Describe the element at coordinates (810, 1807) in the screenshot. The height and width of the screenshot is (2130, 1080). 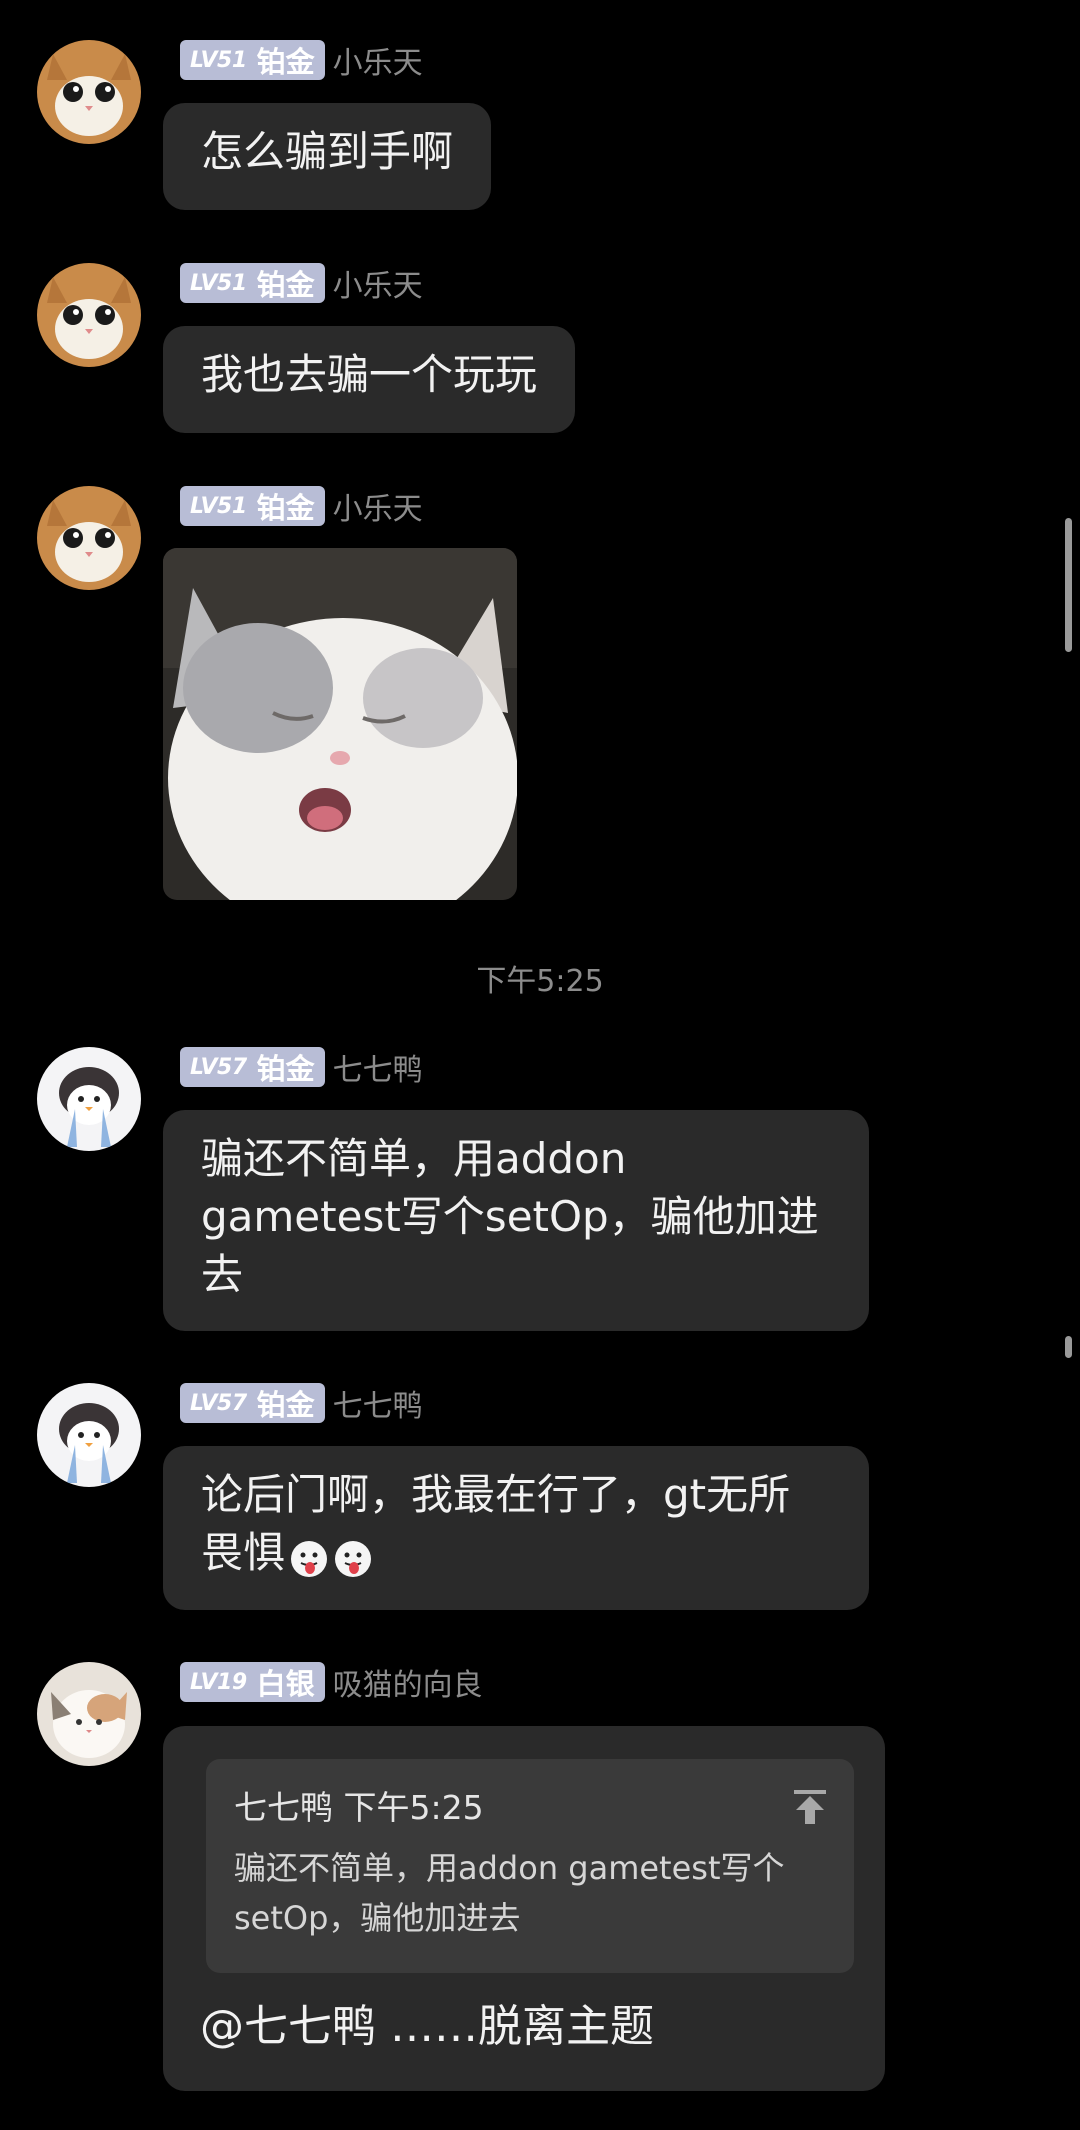
I see `scroll-to-original-icon` at that location.